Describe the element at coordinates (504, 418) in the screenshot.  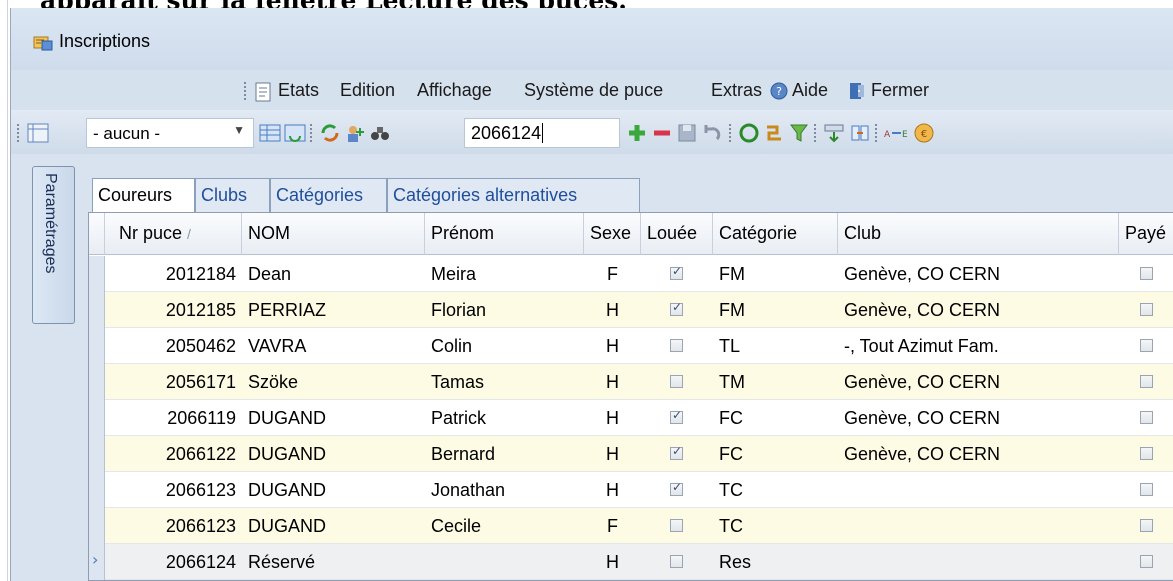
I see `cell-prenom: Patrick` at that location.